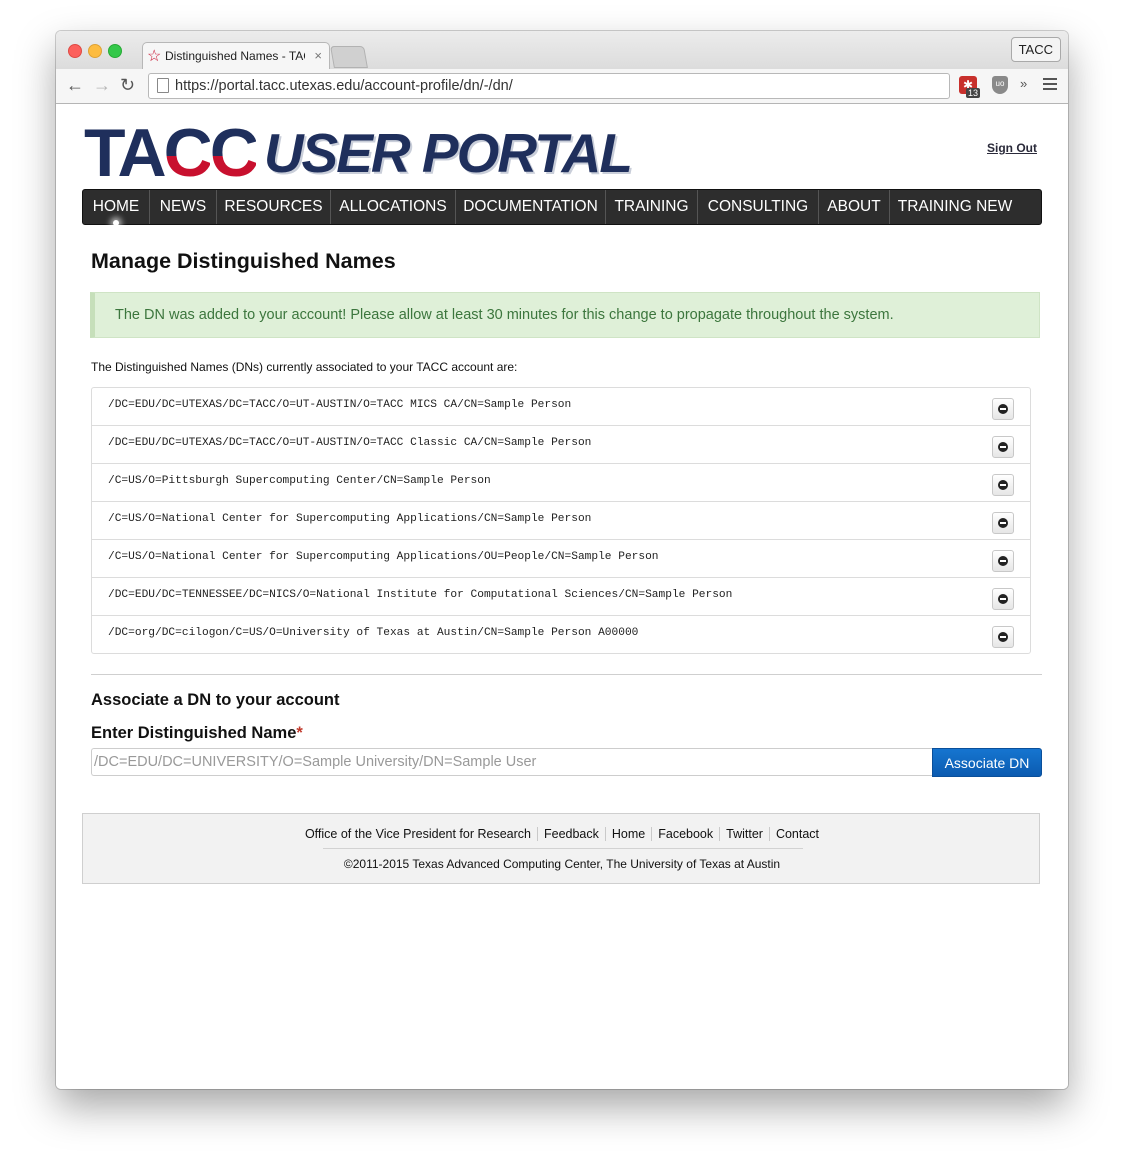 Image resolution: width=1124 pixels, height=1169 pixels. I want to click on reload-icon: ↻, so click(127, 85).